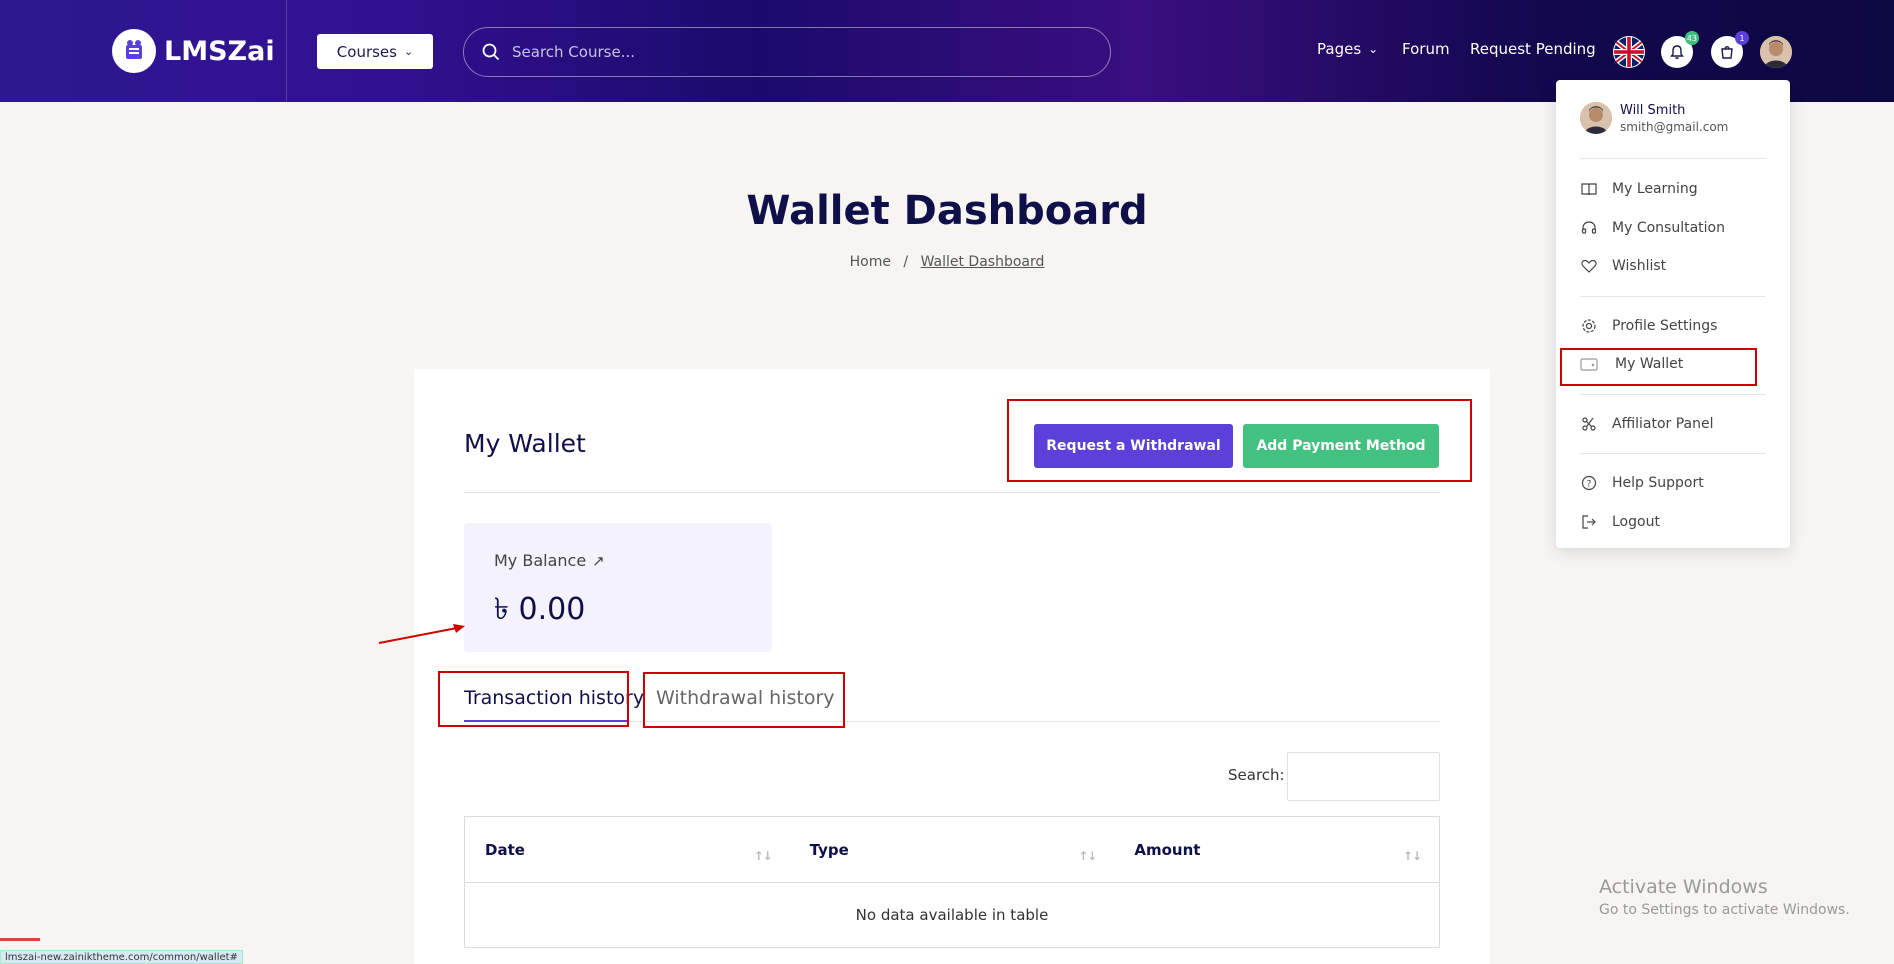 The height and width of the screenshot is (964, 1894). I want to click on table-search-input, so click(1363, 776).